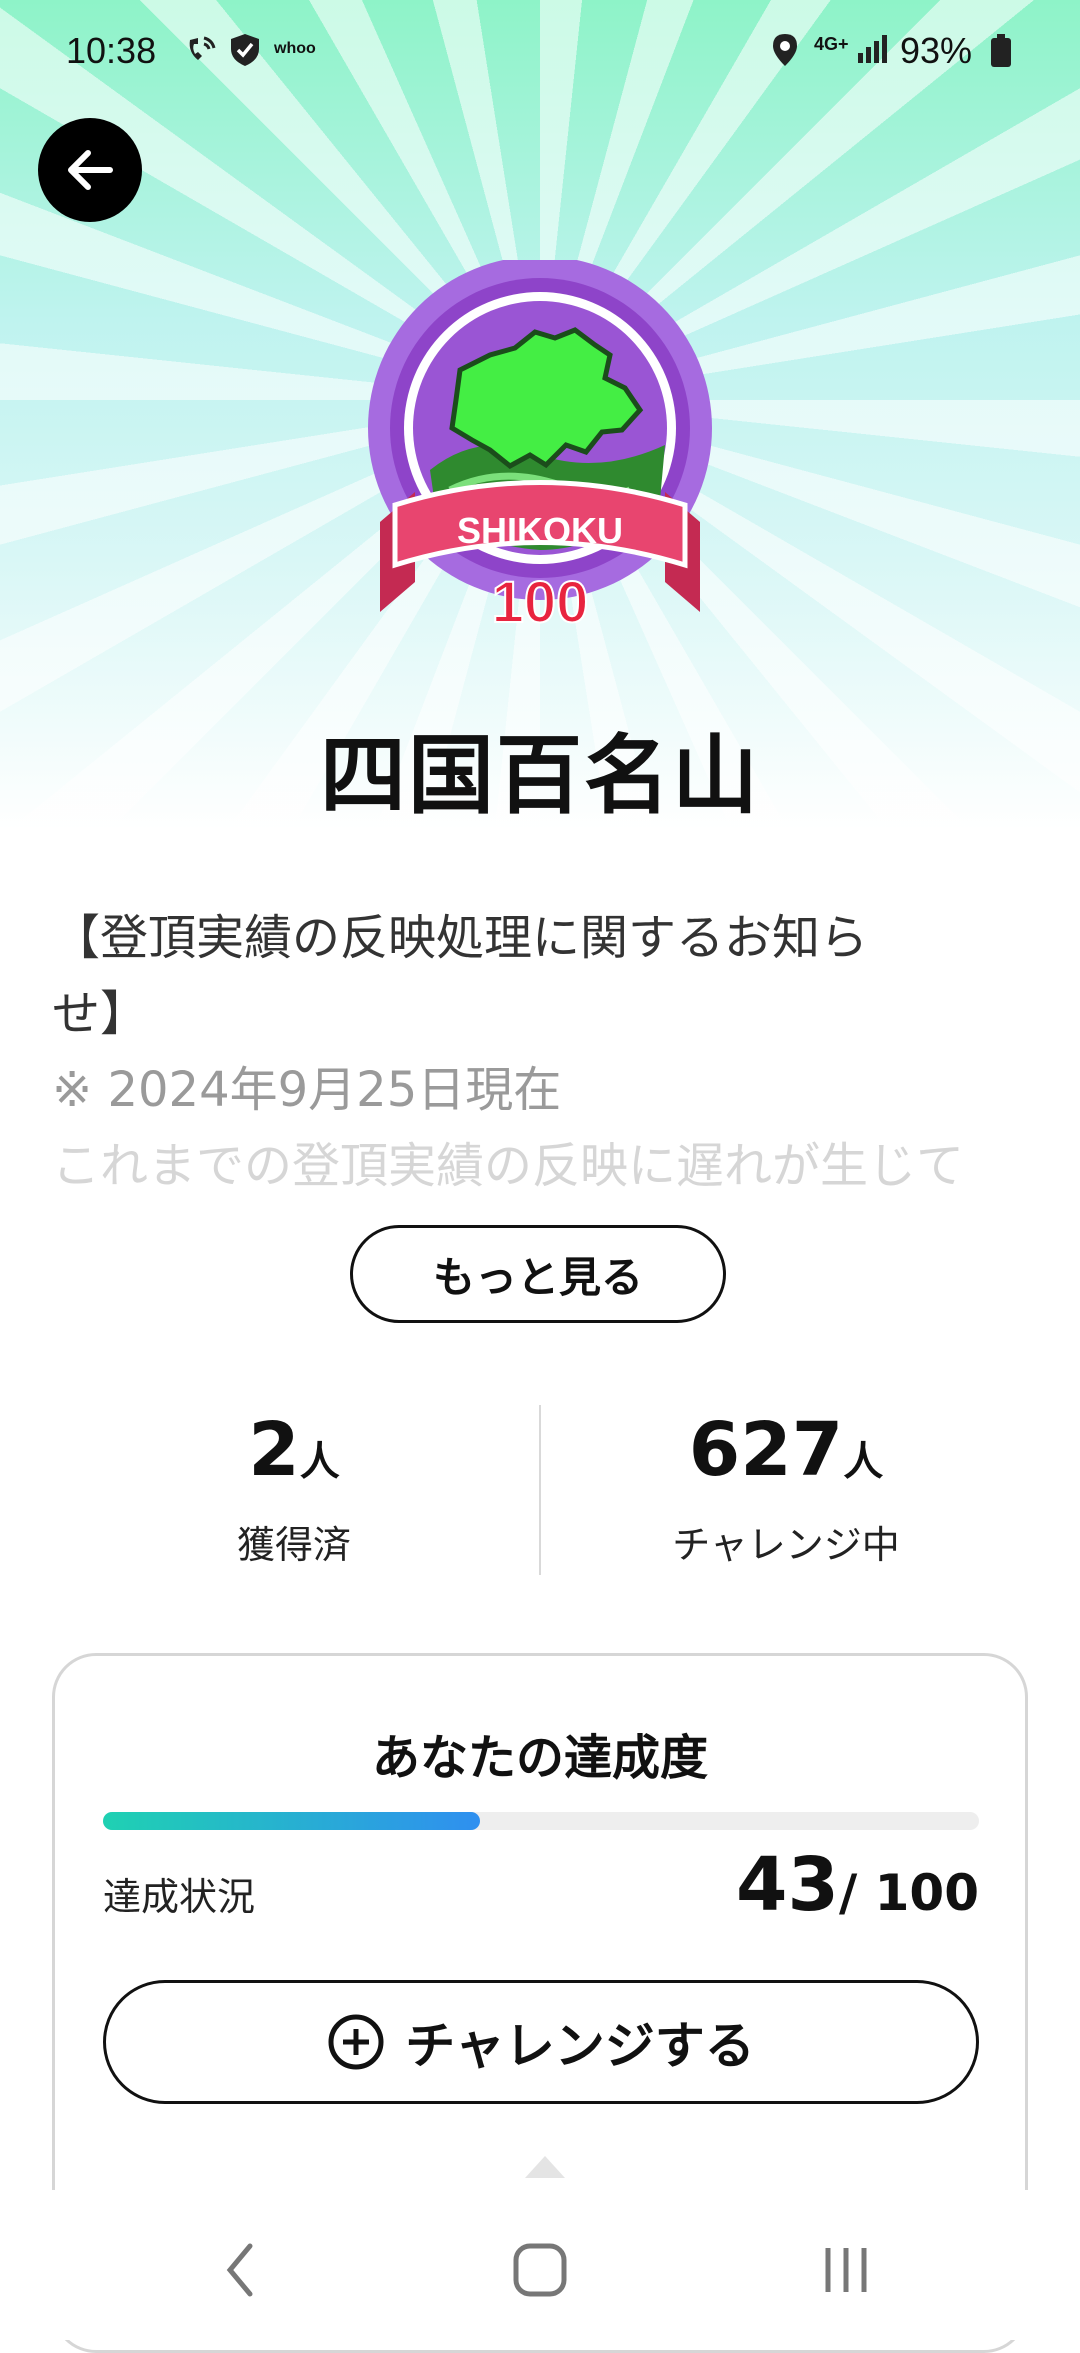 This screenshot has width=1080, height=2353. Describe the element at coordinates (785, 54) in the screenshot. I see `location-icon` at that location.